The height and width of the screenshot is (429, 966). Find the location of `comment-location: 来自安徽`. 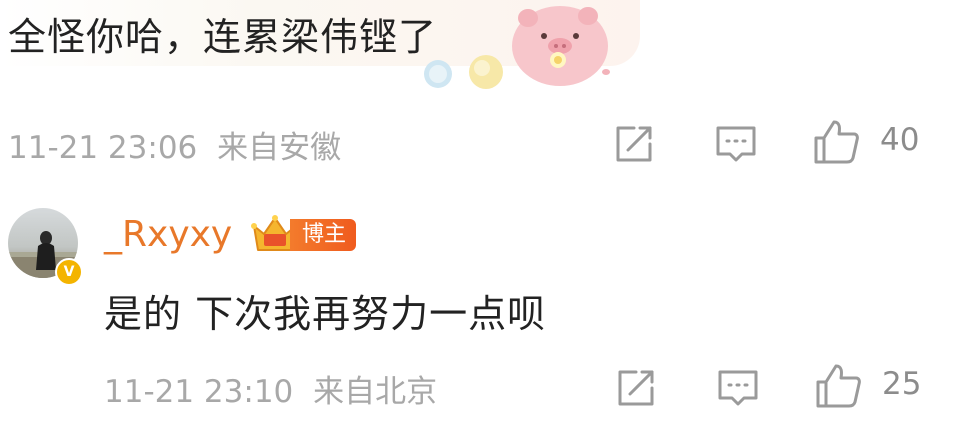

comment-location: 来自安徽 is located at coordinates (279, 148).